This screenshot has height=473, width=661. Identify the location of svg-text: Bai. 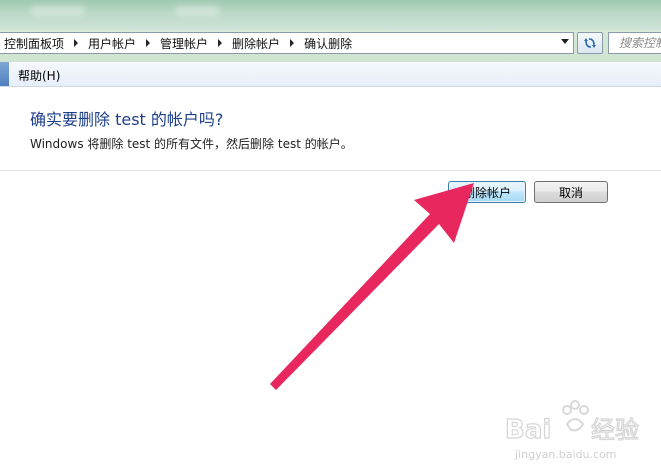
(528, 430).